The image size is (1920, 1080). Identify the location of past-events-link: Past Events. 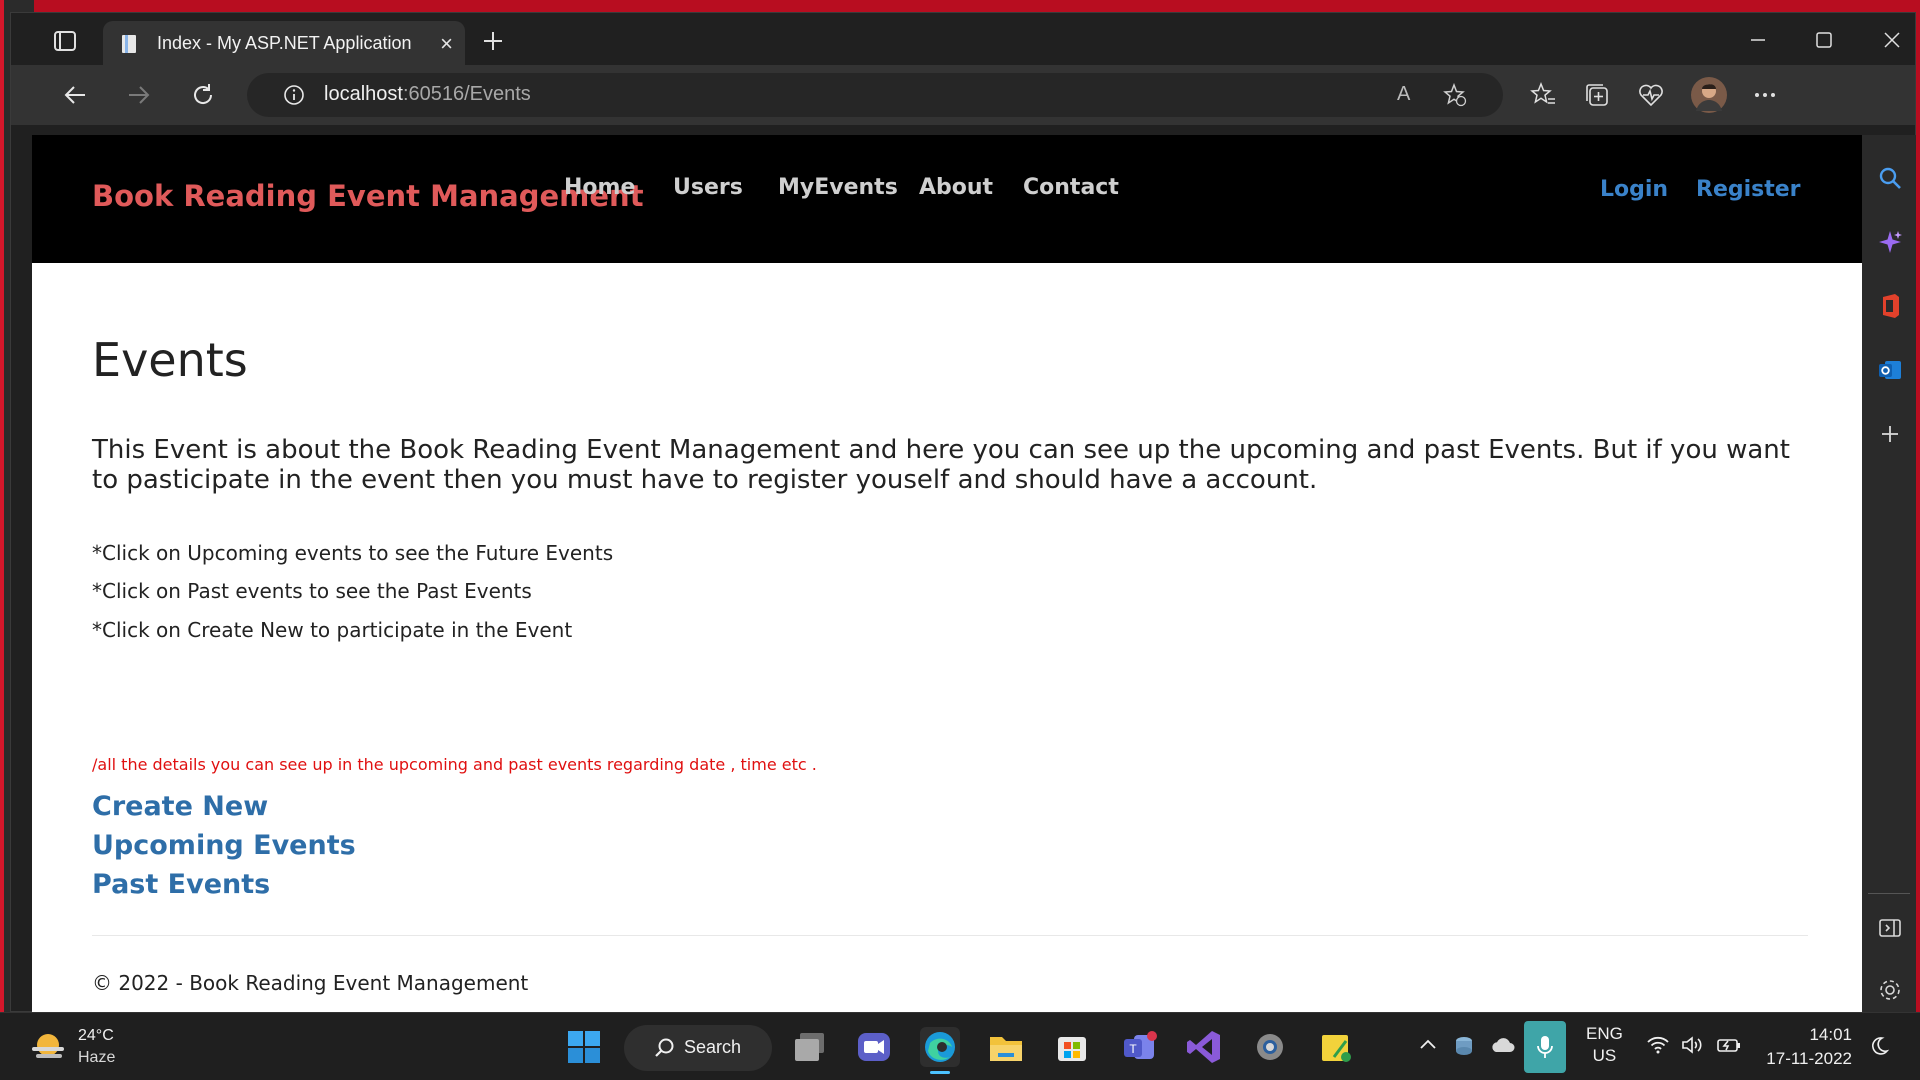
(181, 884).